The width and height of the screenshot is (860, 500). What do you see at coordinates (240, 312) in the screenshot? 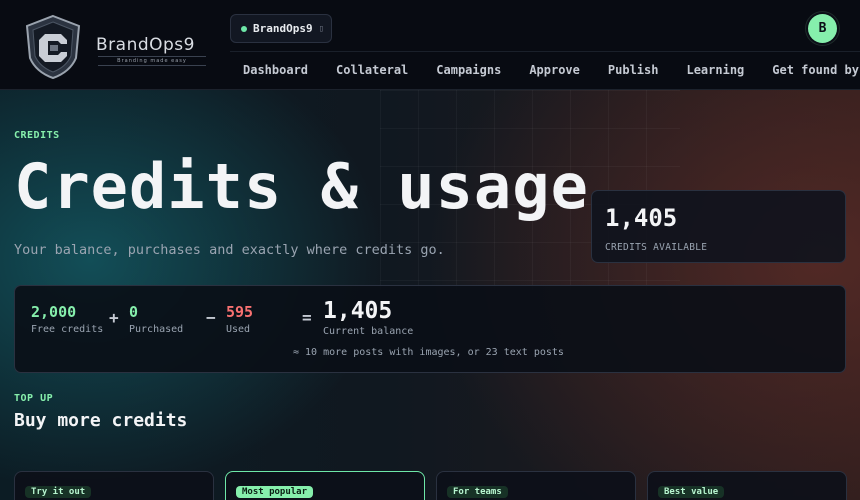
I see `used-value: 595` at bounding box center [240, 312].